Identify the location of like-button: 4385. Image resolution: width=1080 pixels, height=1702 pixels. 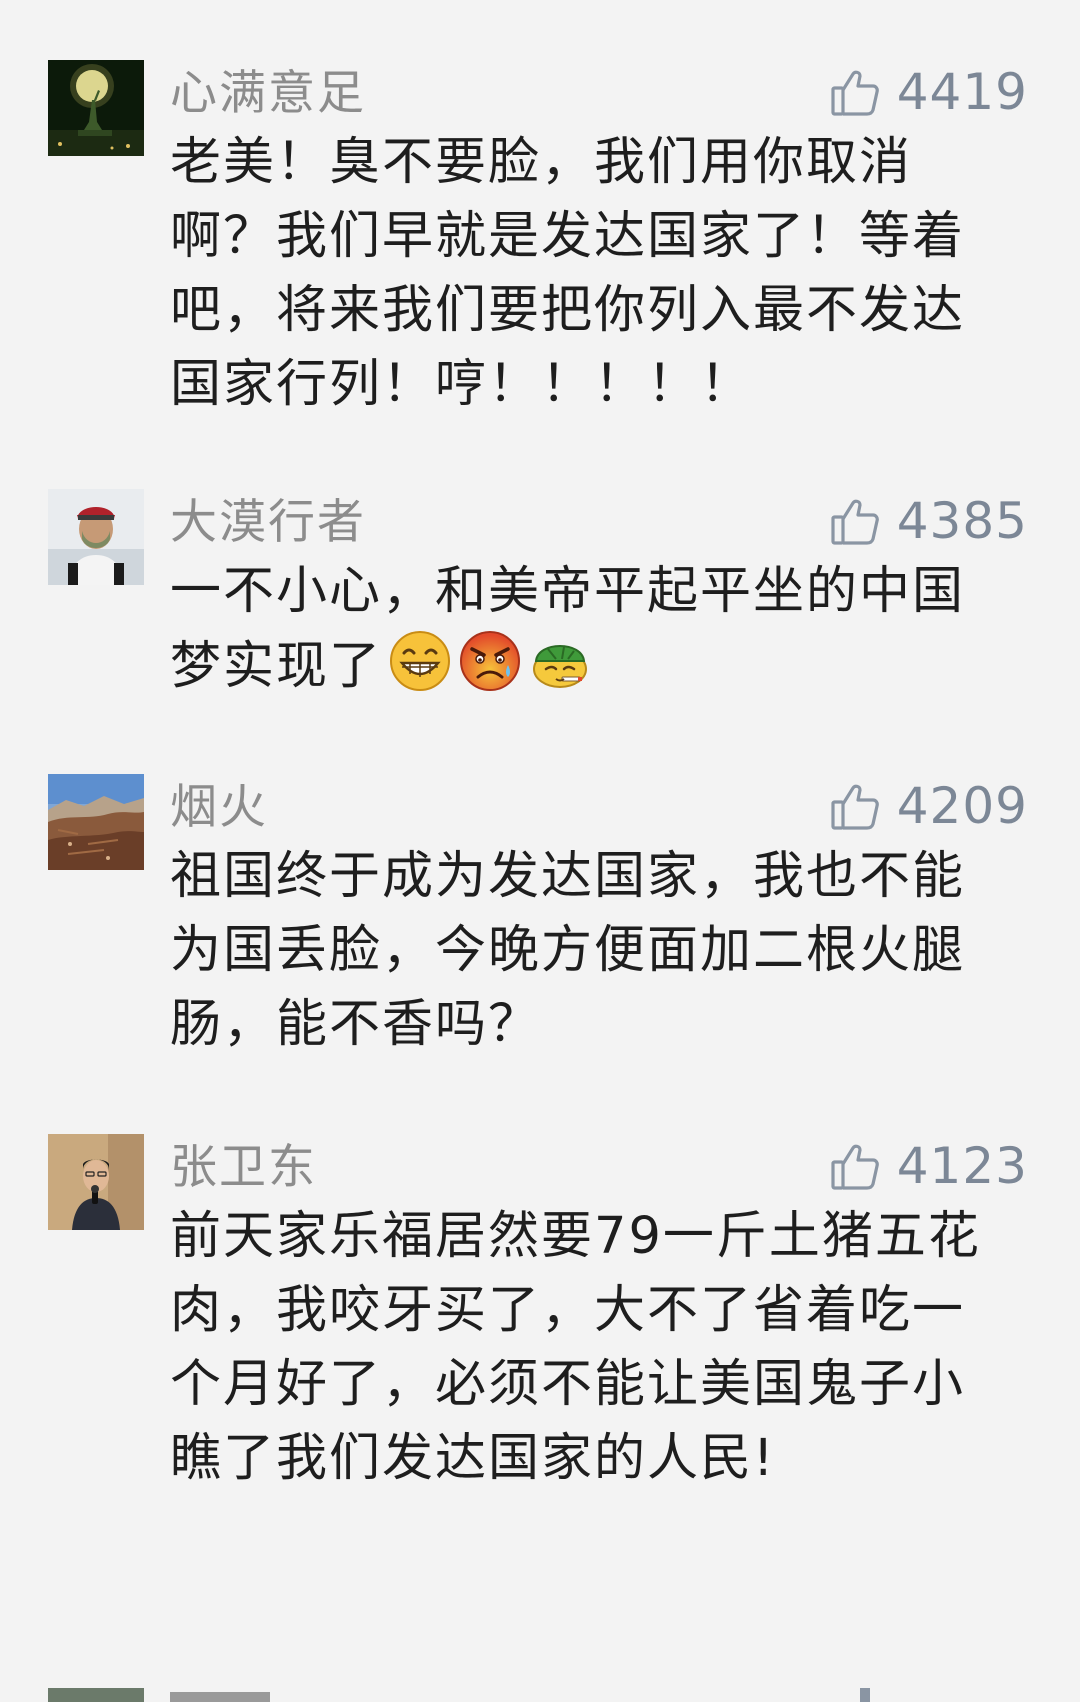
(928, 521).